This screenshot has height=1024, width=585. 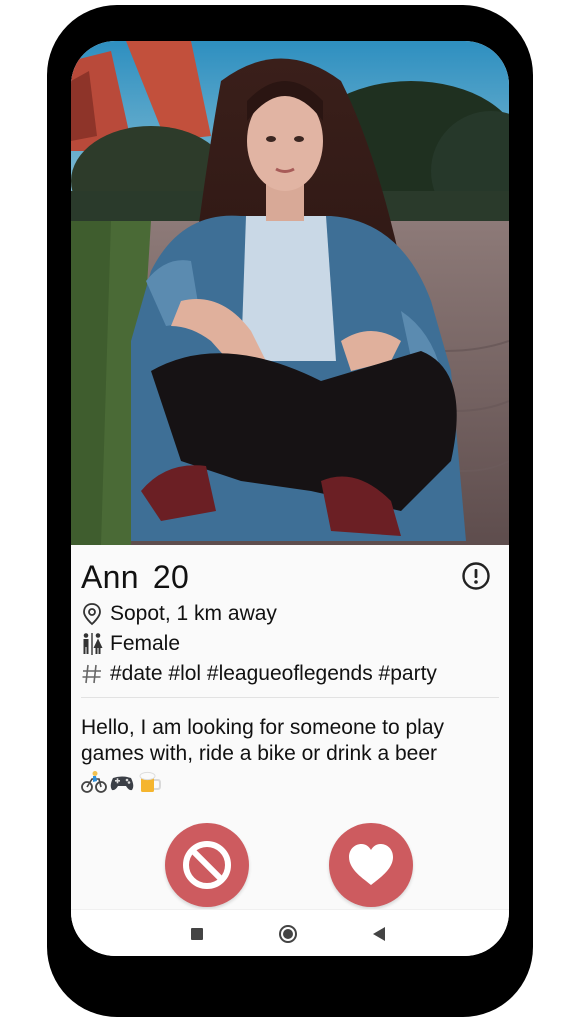 I want to click on divider, so click(x=290, y=697).